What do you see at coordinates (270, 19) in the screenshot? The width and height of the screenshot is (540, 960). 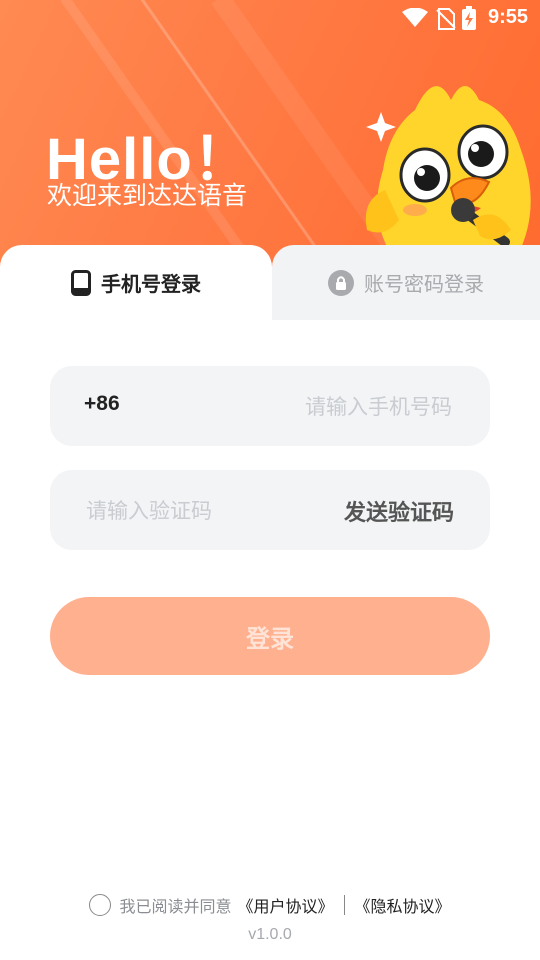 I see `status-bar: 9:55` at bounding box center [270, 19].